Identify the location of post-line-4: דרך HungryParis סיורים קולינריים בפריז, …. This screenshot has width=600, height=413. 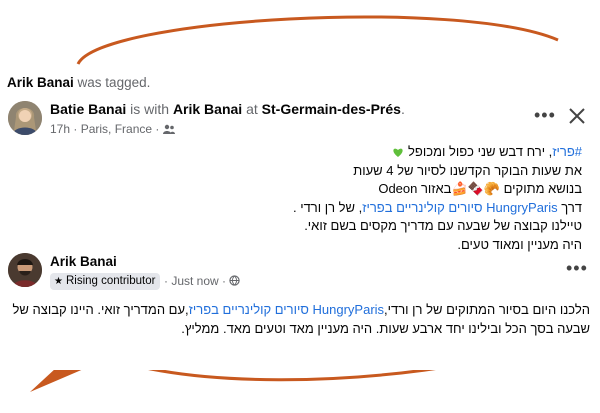
(437, 207).